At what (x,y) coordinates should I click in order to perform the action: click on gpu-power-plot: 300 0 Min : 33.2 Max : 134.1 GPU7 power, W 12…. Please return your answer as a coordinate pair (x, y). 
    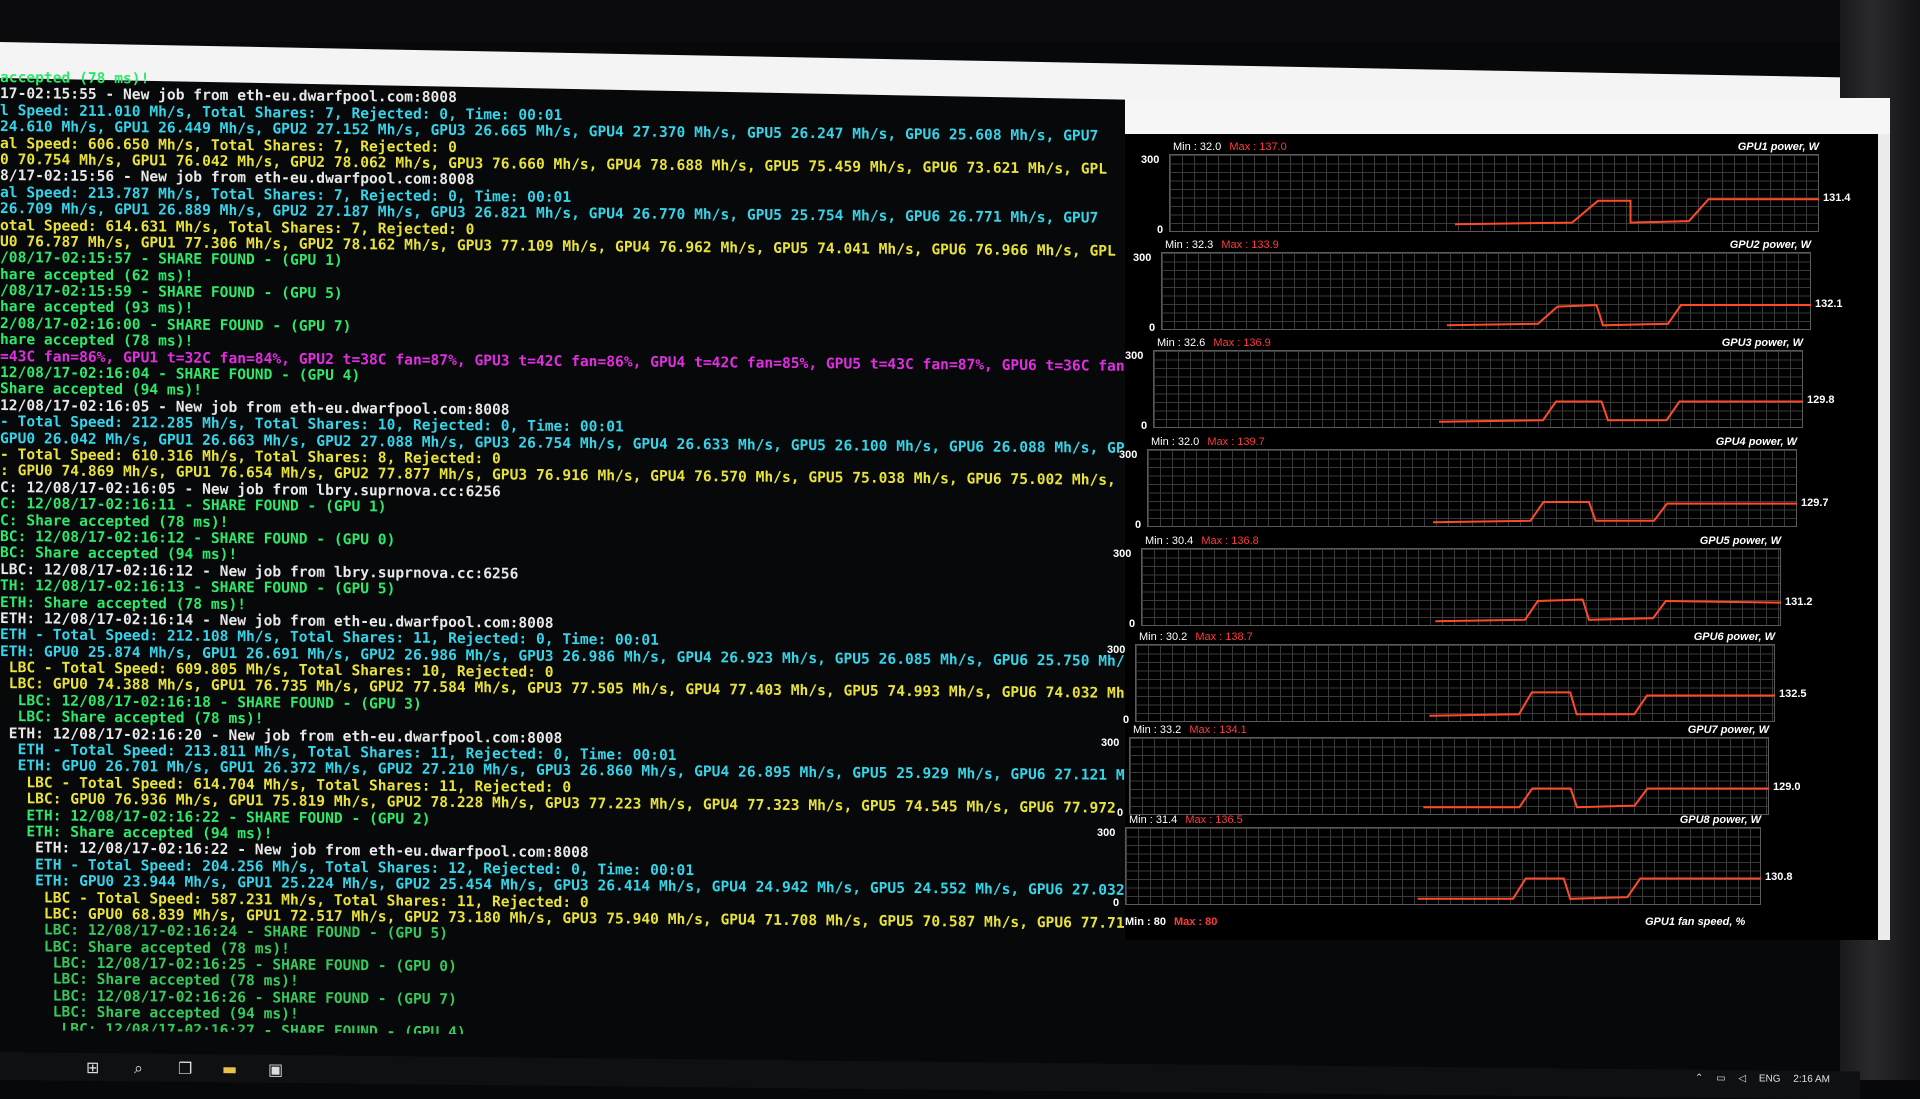
    Looking at the image, I should click on (1451, 771).